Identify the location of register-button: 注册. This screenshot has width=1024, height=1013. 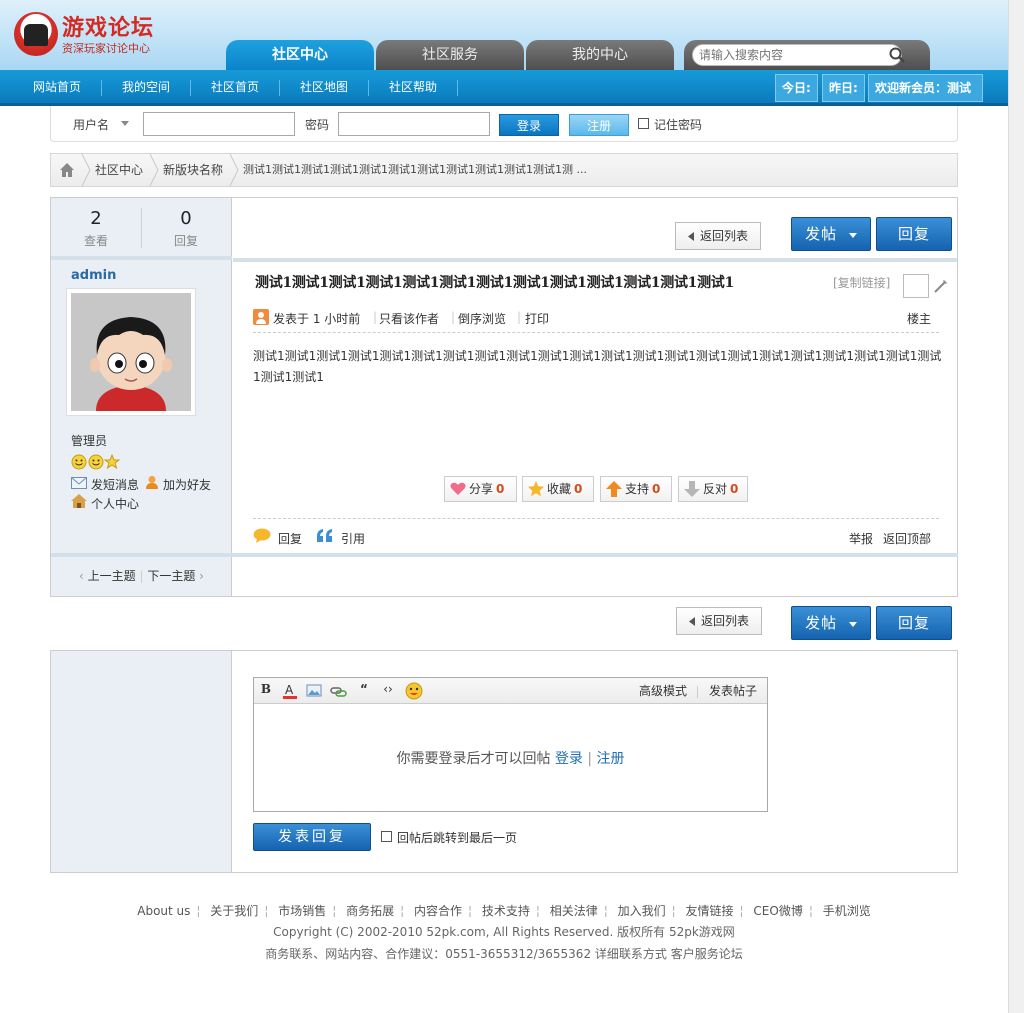
(599, 125).